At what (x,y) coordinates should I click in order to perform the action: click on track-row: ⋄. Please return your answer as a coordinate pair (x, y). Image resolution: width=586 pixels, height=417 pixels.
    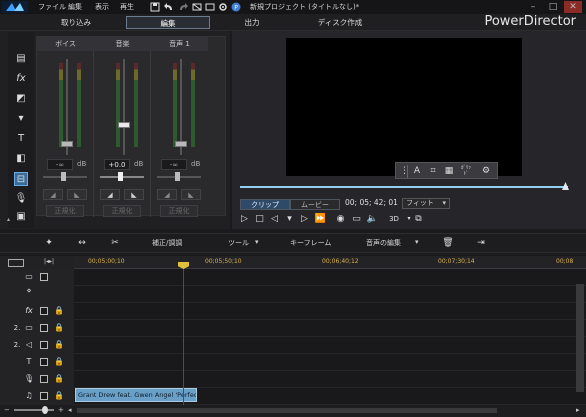
    Looking at the image, I should click on (293, 294).